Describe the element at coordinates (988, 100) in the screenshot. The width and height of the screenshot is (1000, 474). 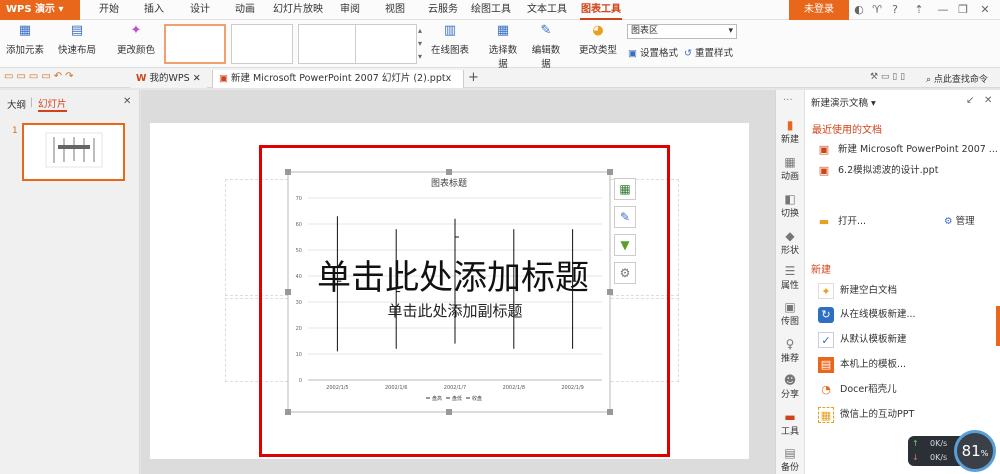
I see `pane-close-icon: ✕` at that location.